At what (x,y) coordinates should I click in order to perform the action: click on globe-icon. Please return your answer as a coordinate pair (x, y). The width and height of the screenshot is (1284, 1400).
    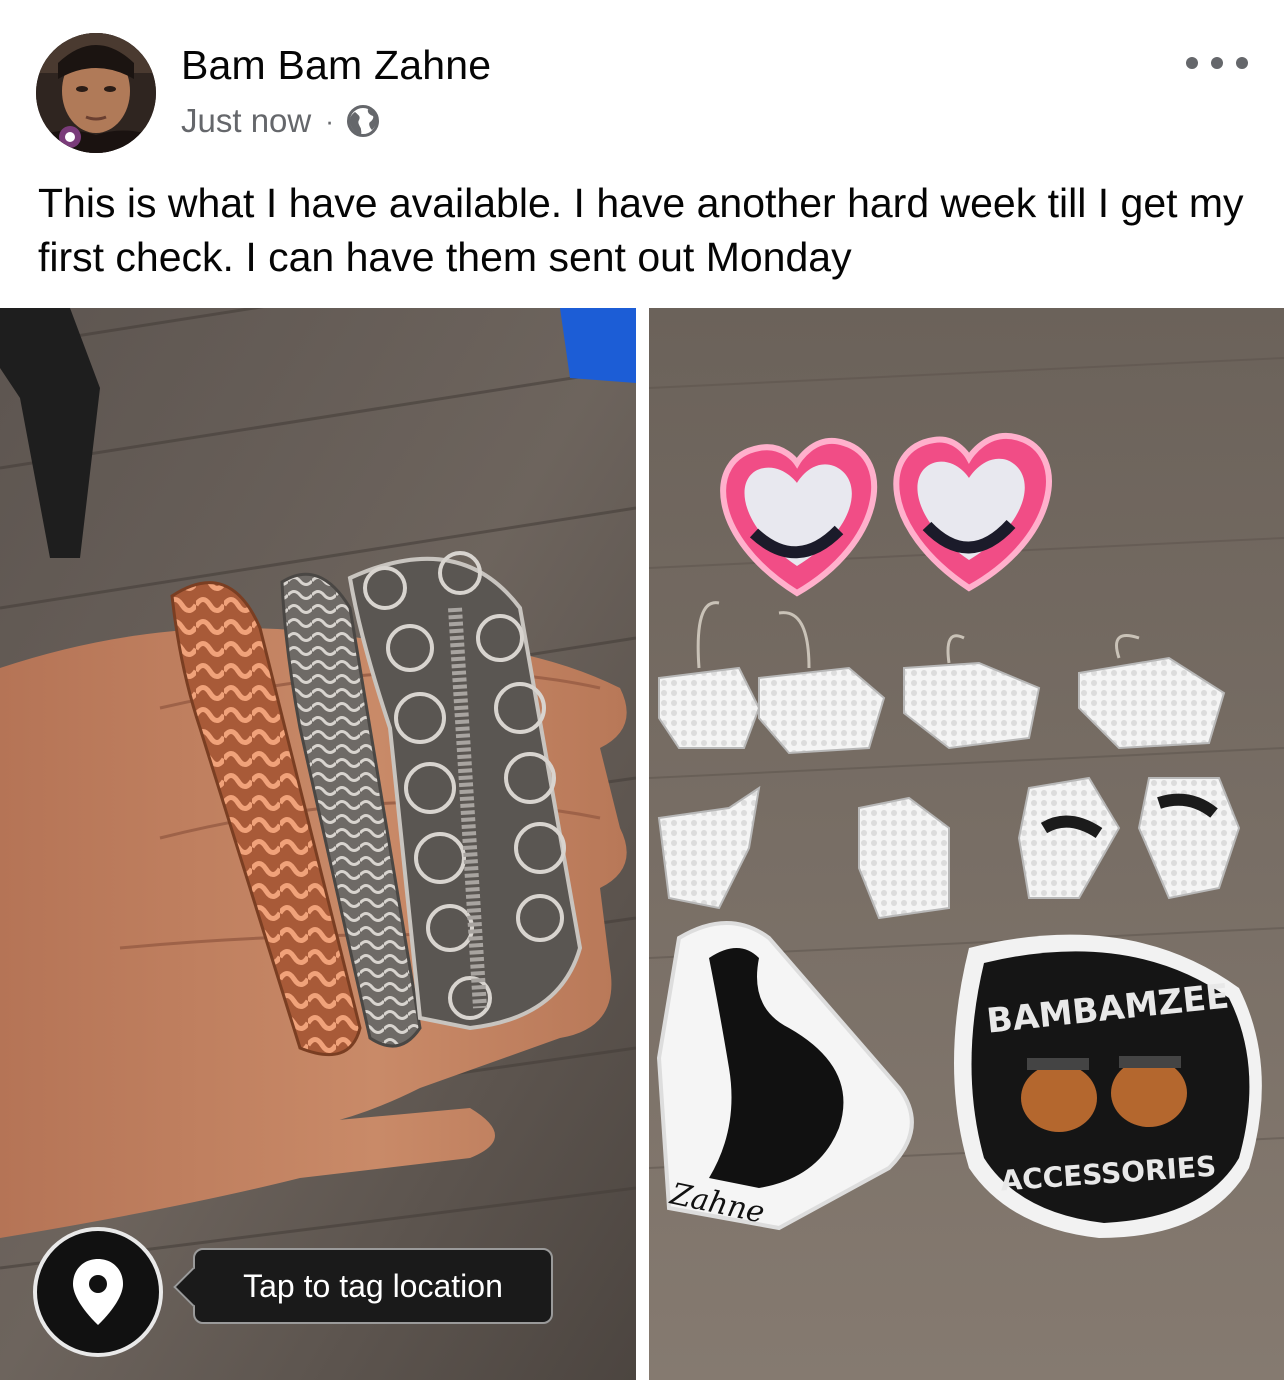
    Looking at the image, I should click on (363, 121).